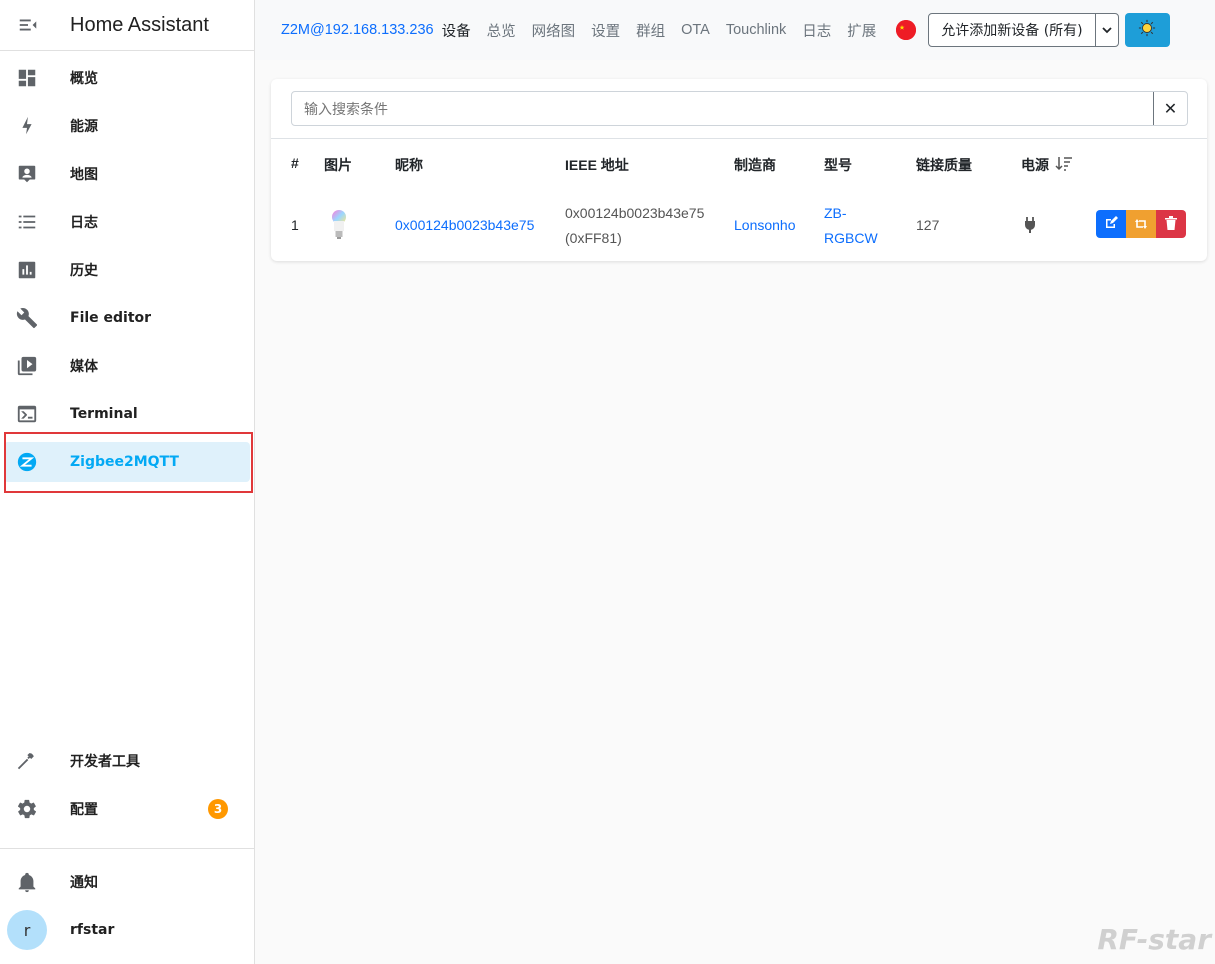 This screenshot has width=1215, height=964. I want to click on retweet-icon, so click(1141, 224).